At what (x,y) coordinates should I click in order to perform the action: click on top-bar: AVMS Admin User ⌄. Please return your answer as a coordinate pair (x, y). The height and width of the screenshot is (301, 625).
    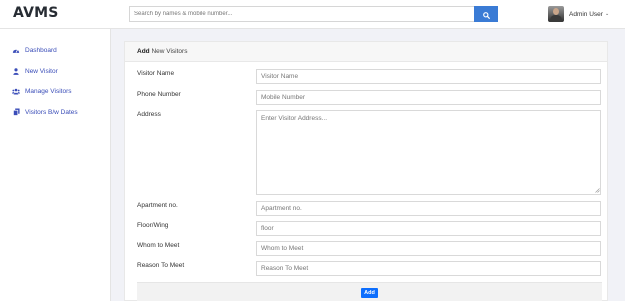
    Looking at the image, I should click on (312, 14).